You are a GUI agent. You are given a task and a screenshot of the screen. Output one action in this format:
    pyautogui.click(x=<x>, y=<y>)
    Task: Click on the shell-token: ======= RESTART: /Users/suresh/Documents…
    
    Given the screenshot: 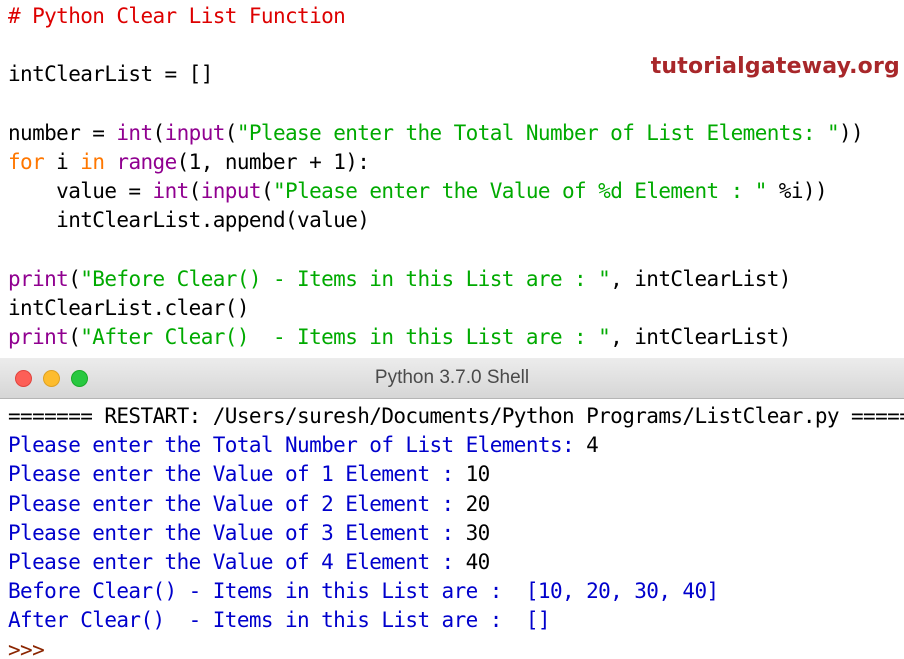 What is the action you would take?
    pyautogui.click(x=456, y=416)
    